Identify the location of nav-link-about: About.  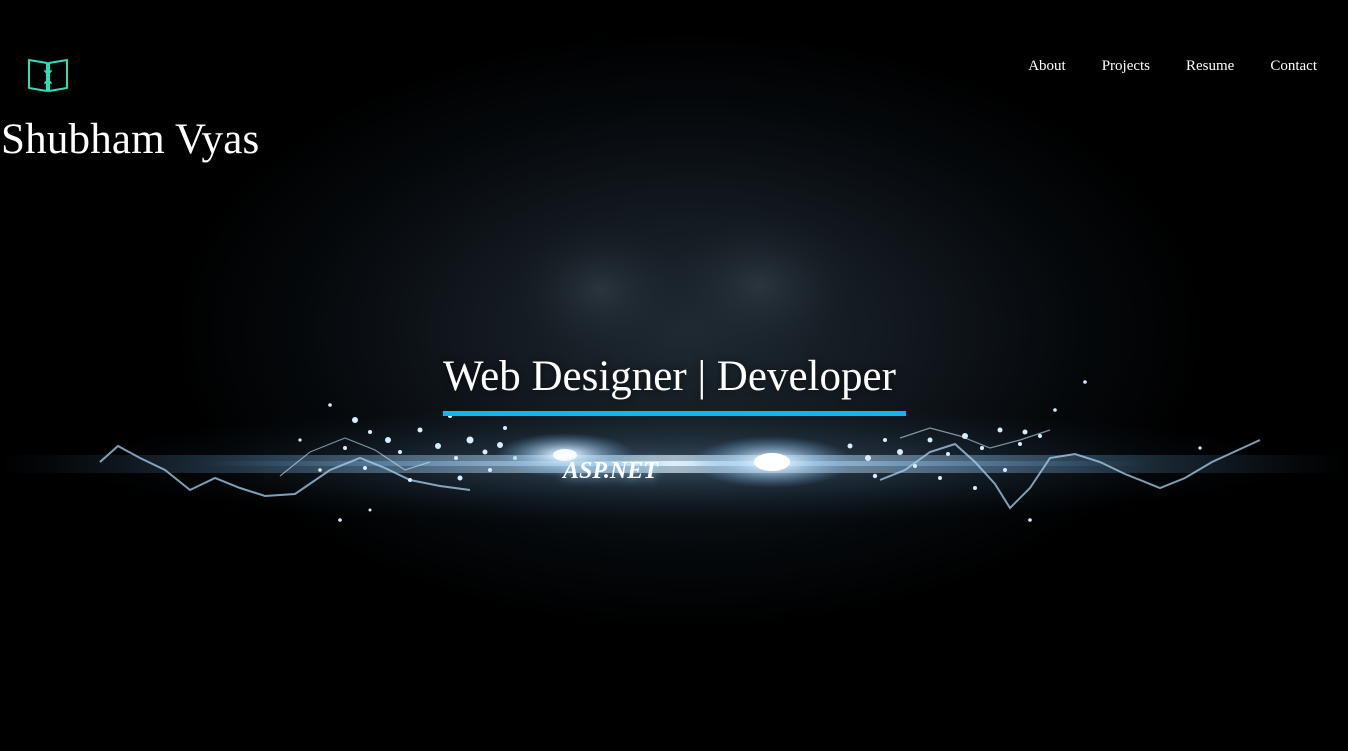
(1047, 66).